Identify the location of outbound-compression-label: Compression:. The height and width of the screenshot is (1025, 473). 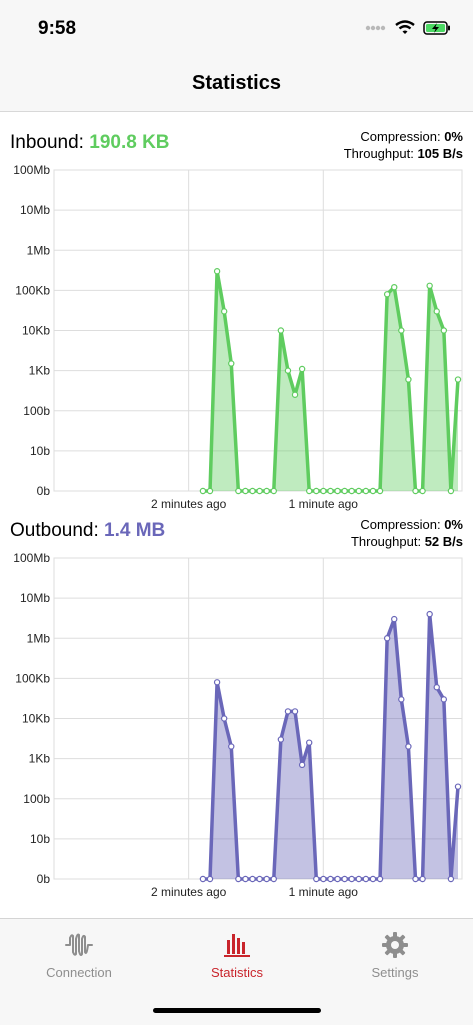
(400, 524).